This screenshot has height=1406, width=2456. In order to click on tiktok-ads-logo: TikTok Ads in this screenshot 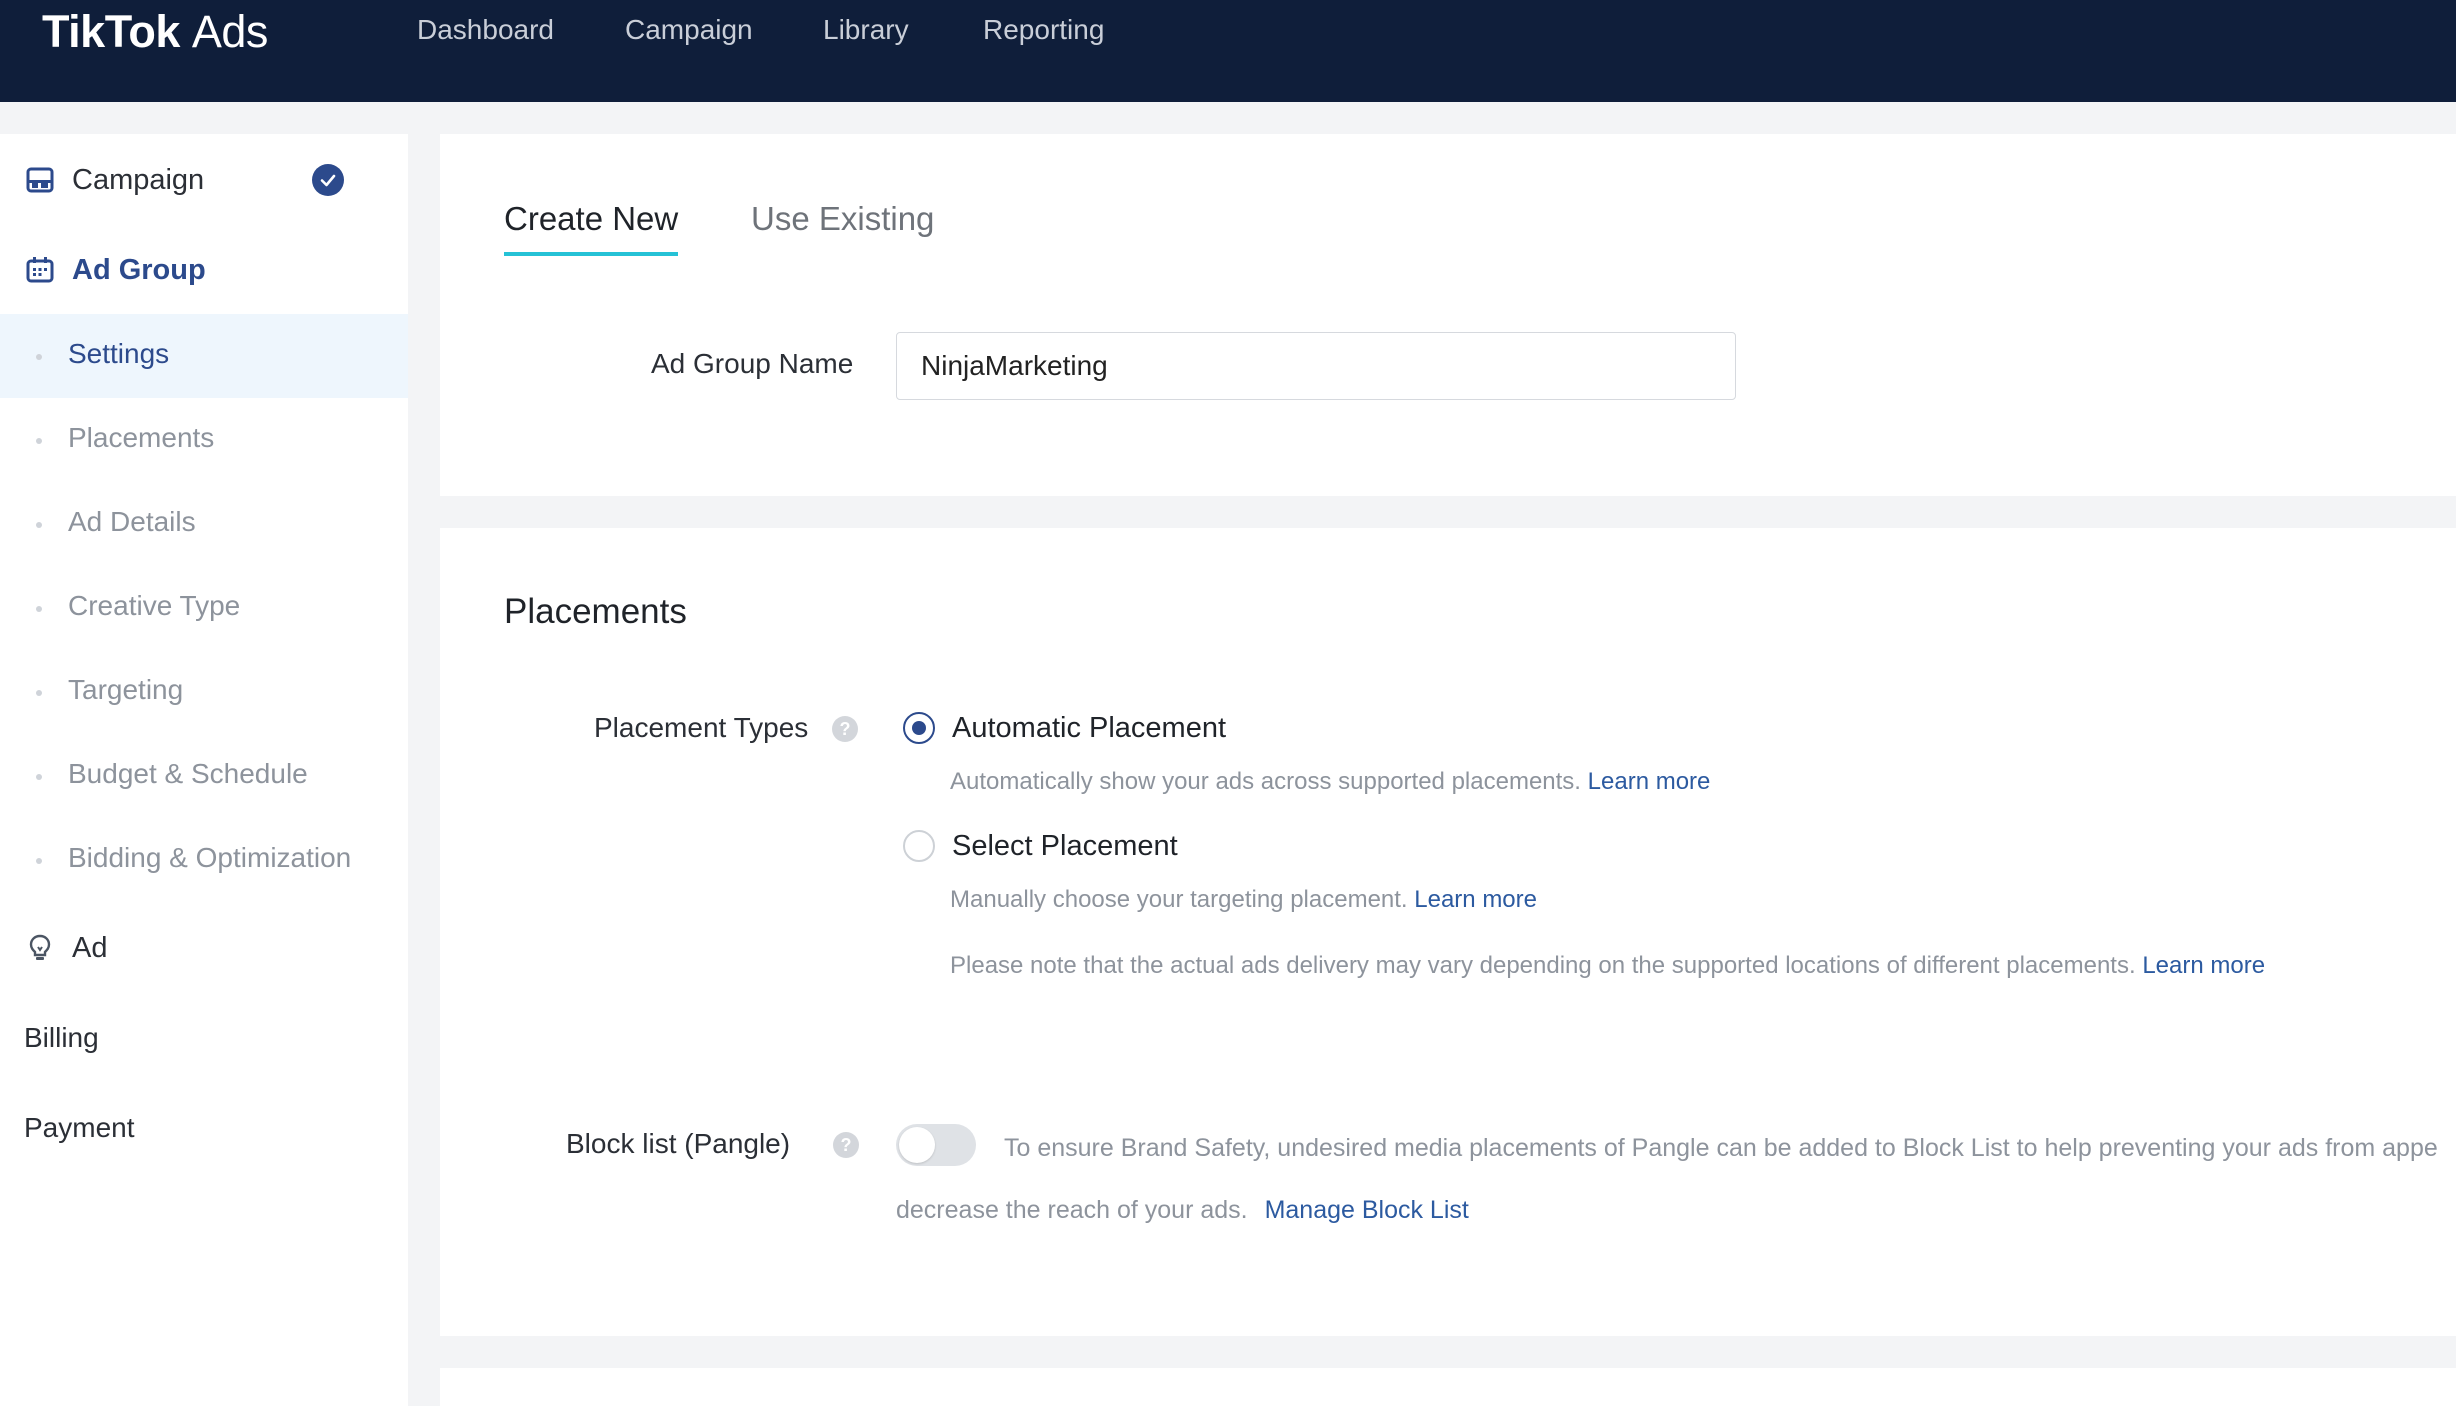, I will do `click(155, 32)`.